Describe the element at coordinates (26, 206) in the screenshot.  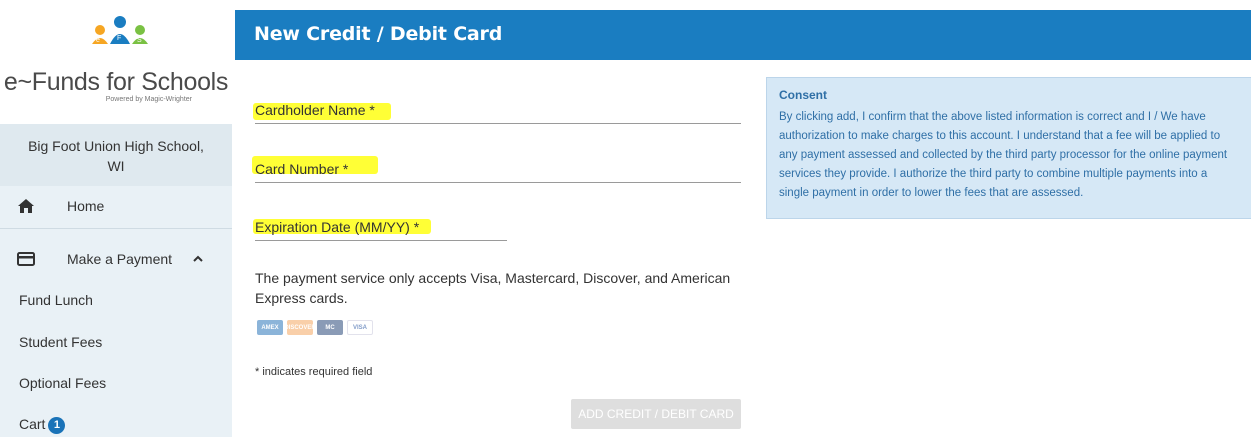
I see `home-icon` at that location.